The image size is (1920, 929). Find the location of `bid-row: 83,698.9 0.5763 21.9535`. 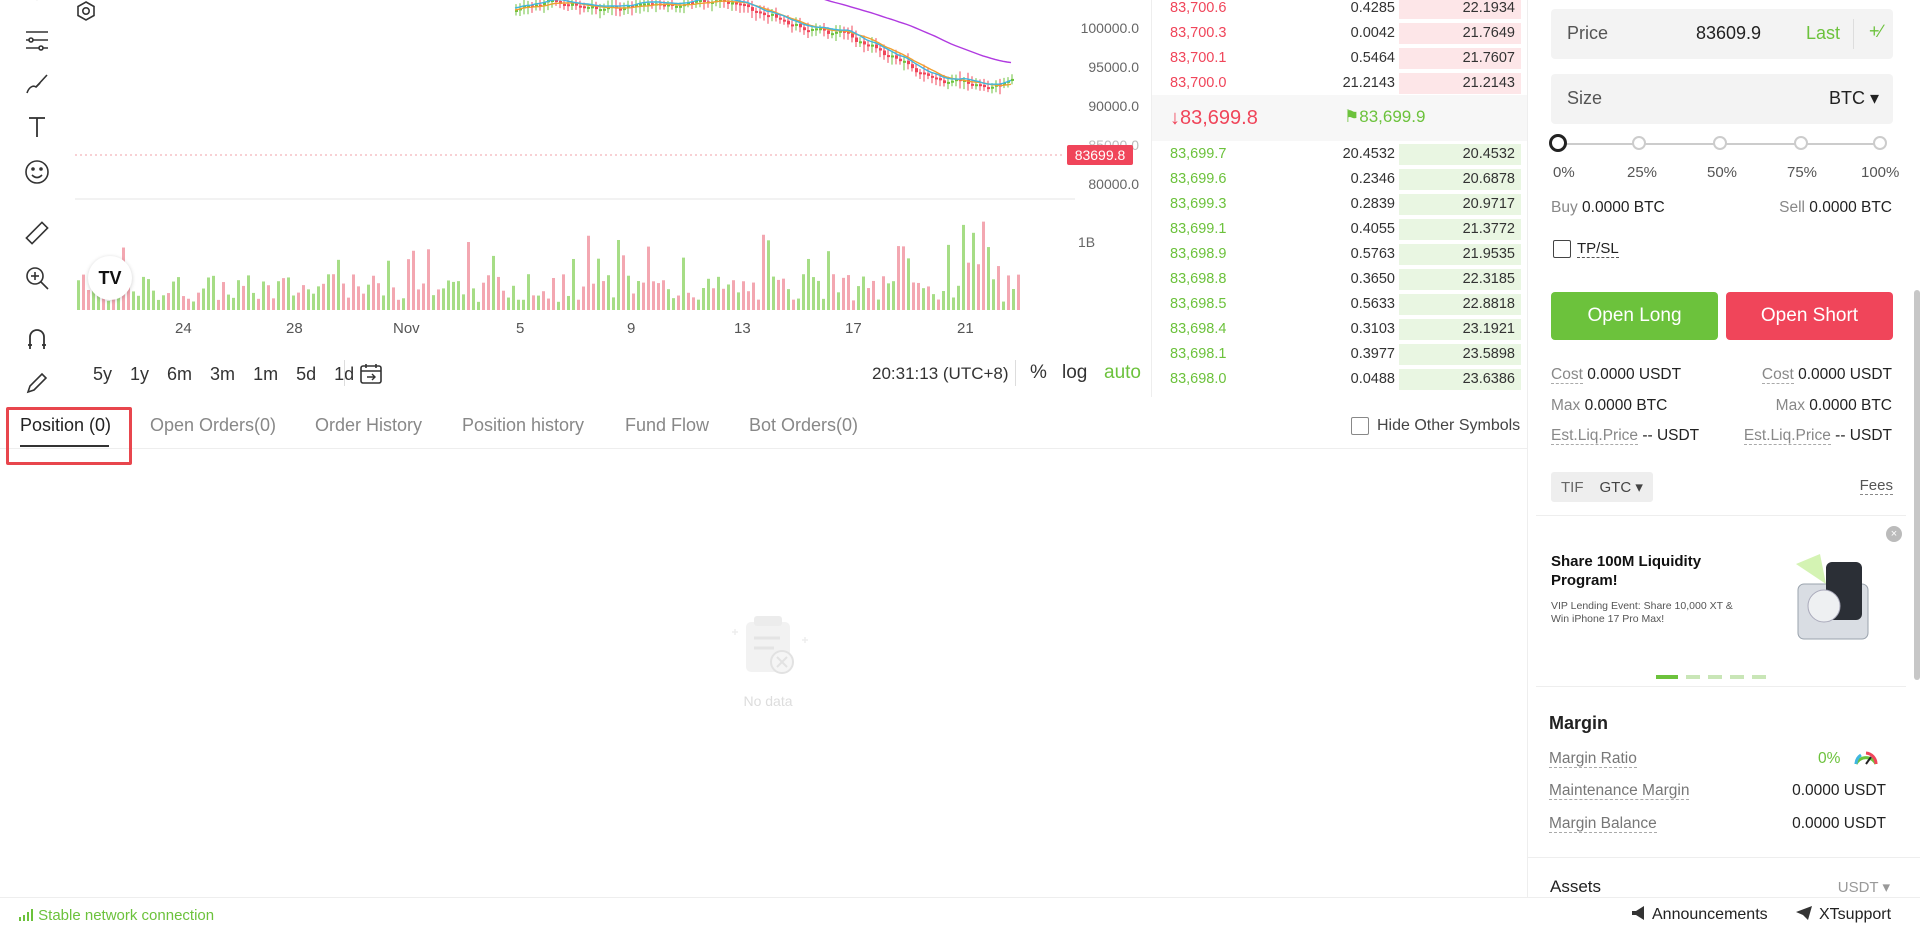

bid-row: 83,698.9 0.5763 21.9535 is located at coordinates (1339, 254).